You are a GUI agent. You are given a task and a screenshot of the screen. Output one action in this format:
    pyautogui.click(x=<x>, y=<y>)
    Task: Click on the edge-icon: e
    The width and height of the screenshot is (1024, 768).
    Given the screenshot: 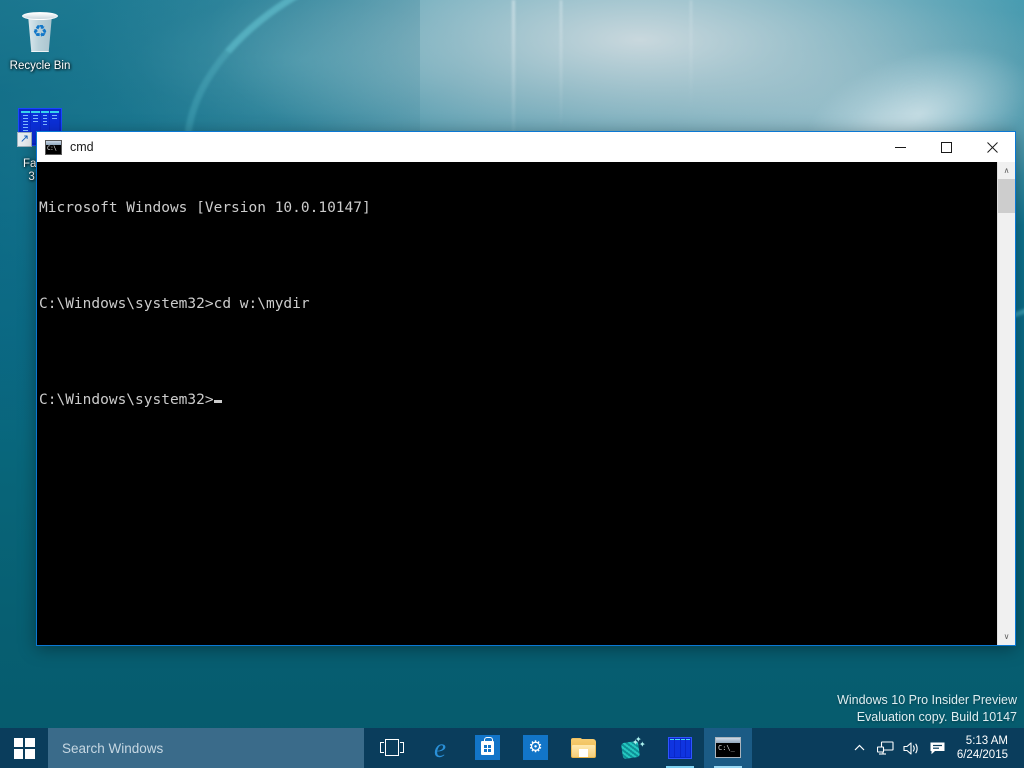 What is the action you would take?
    pyautogui.click(x=440, y=748)
    